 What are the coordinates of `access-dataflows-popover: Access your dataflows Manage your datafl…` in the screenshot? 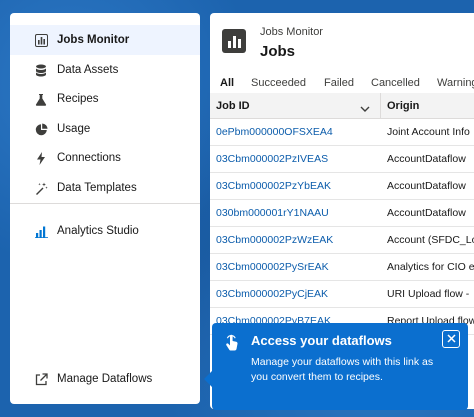 It's located at (336, 366).